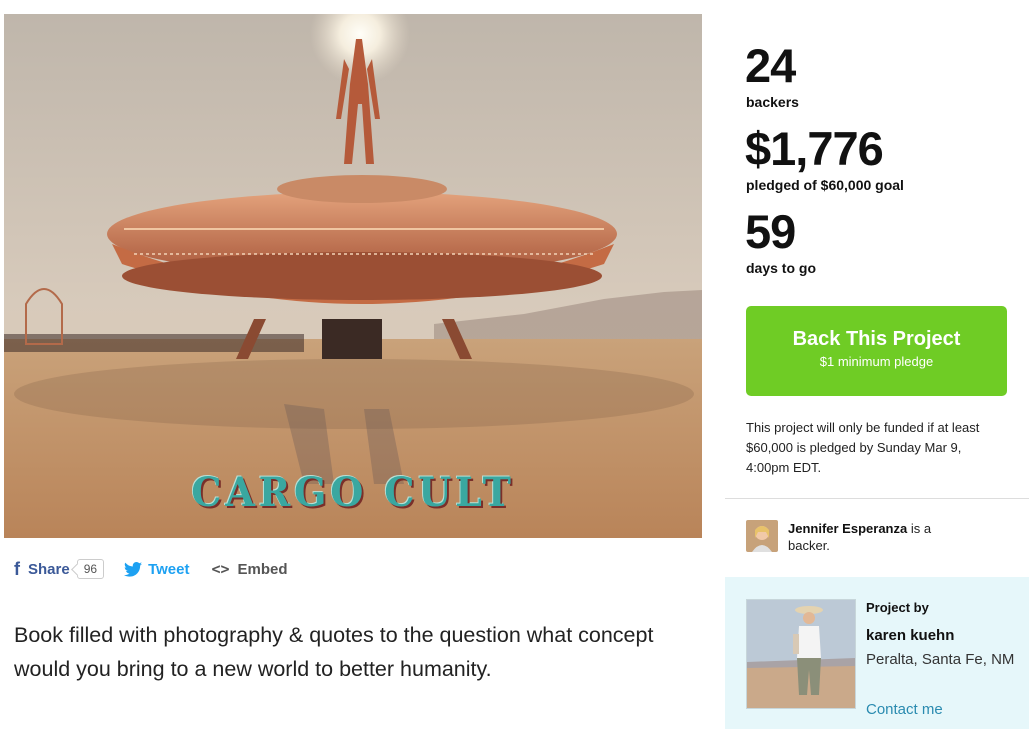  I want to click on contact-me-link: Contact me, so click(904, 709).